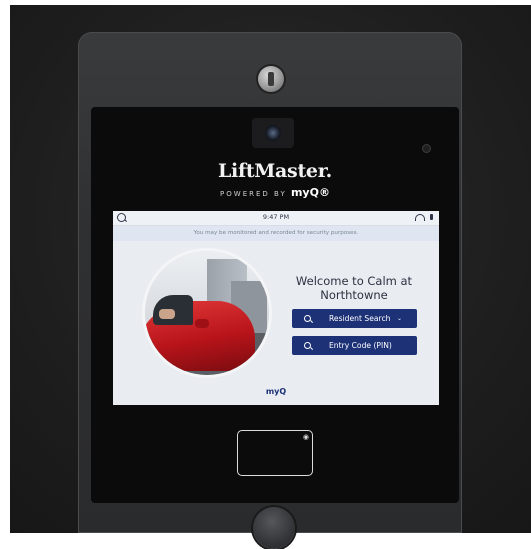 The width and height of the screenshot is (531, 549). I want to click on welcome-line-2: Northtowne, so click(354, 295).